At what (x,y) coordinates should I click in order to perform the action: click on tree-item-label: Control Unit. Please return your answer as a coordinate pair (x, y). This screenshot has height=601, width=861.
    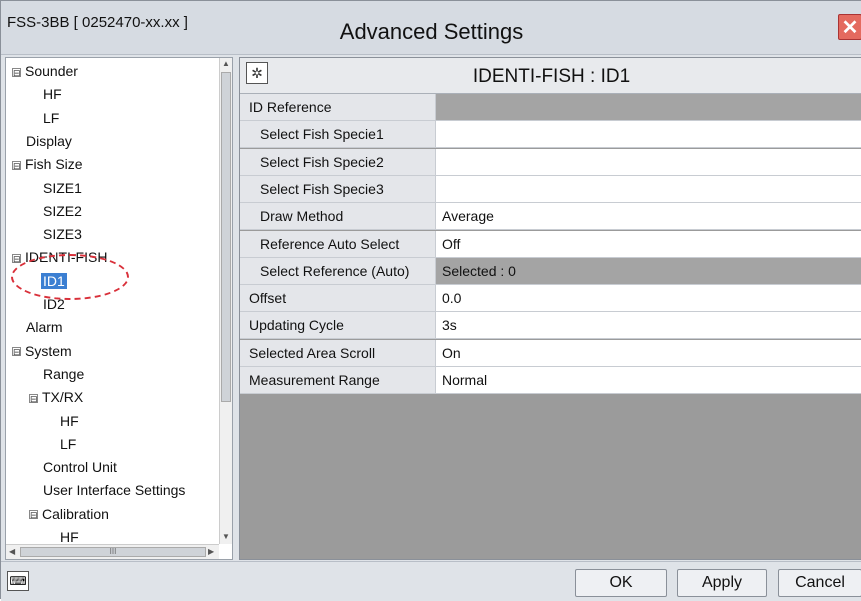
    Looking at the image, I should click on (80, 467).